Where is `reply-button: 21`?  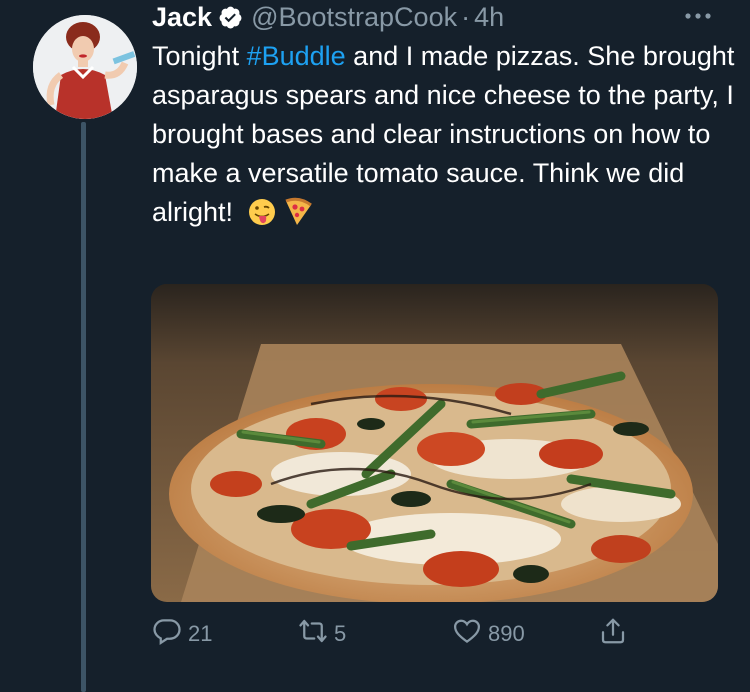 reply-button: 21 is located at coordinates (182, 634).